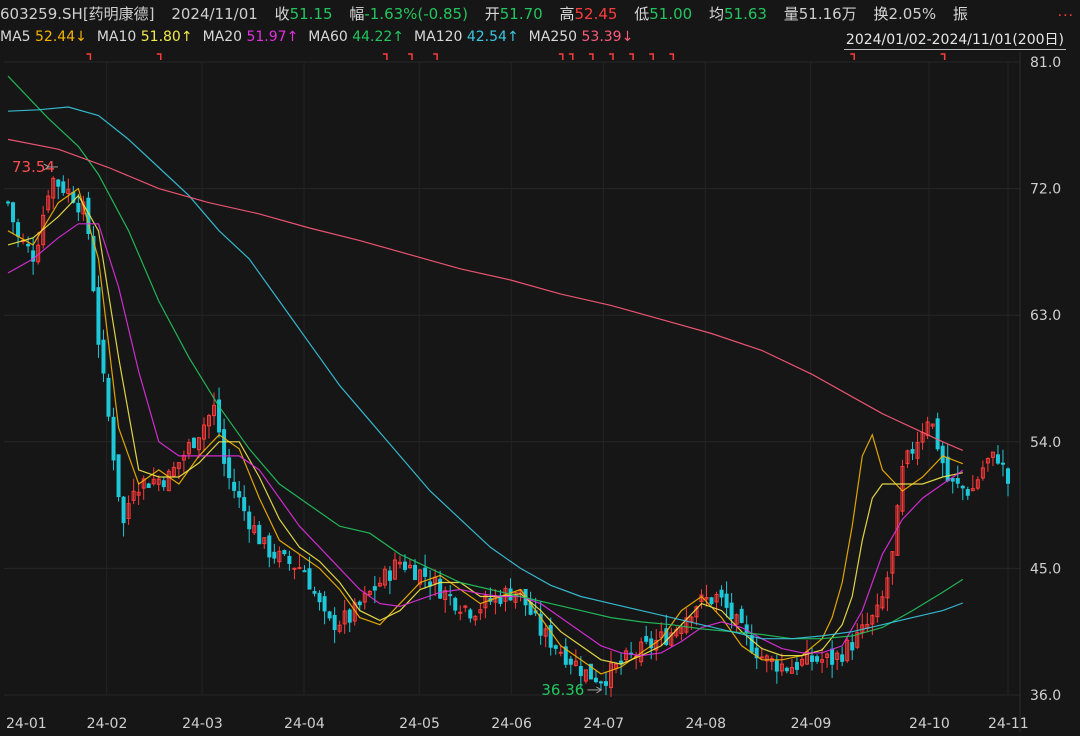  I want to click on ma-legend-ma60: MA60 44.22↑, so click(356, 37).